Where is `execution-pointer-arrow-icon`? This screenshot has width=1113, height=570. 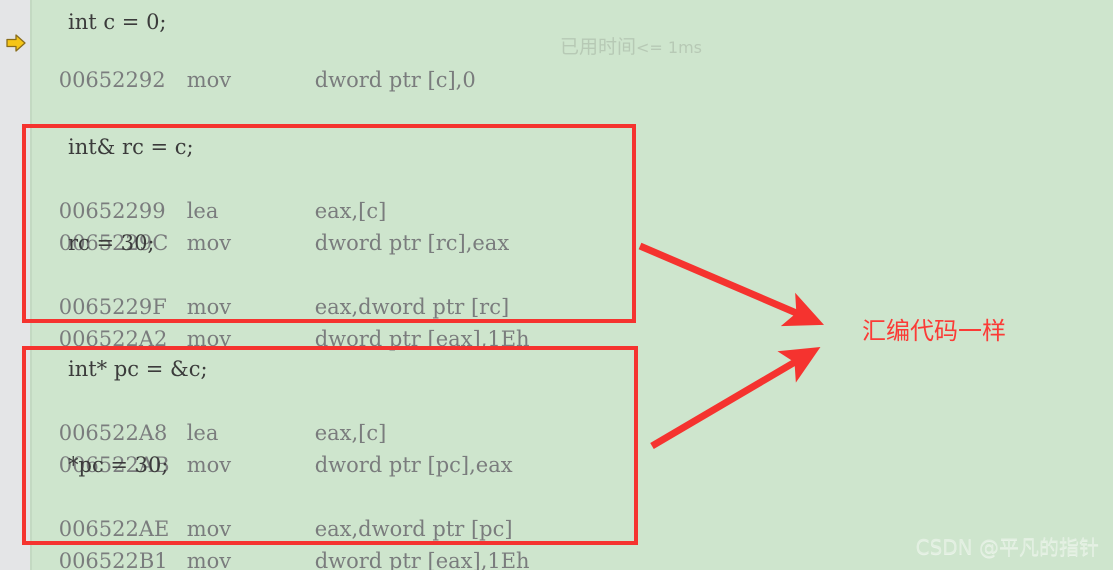 execution-pointer-arrow-icon is located at coordinates (16, 43).